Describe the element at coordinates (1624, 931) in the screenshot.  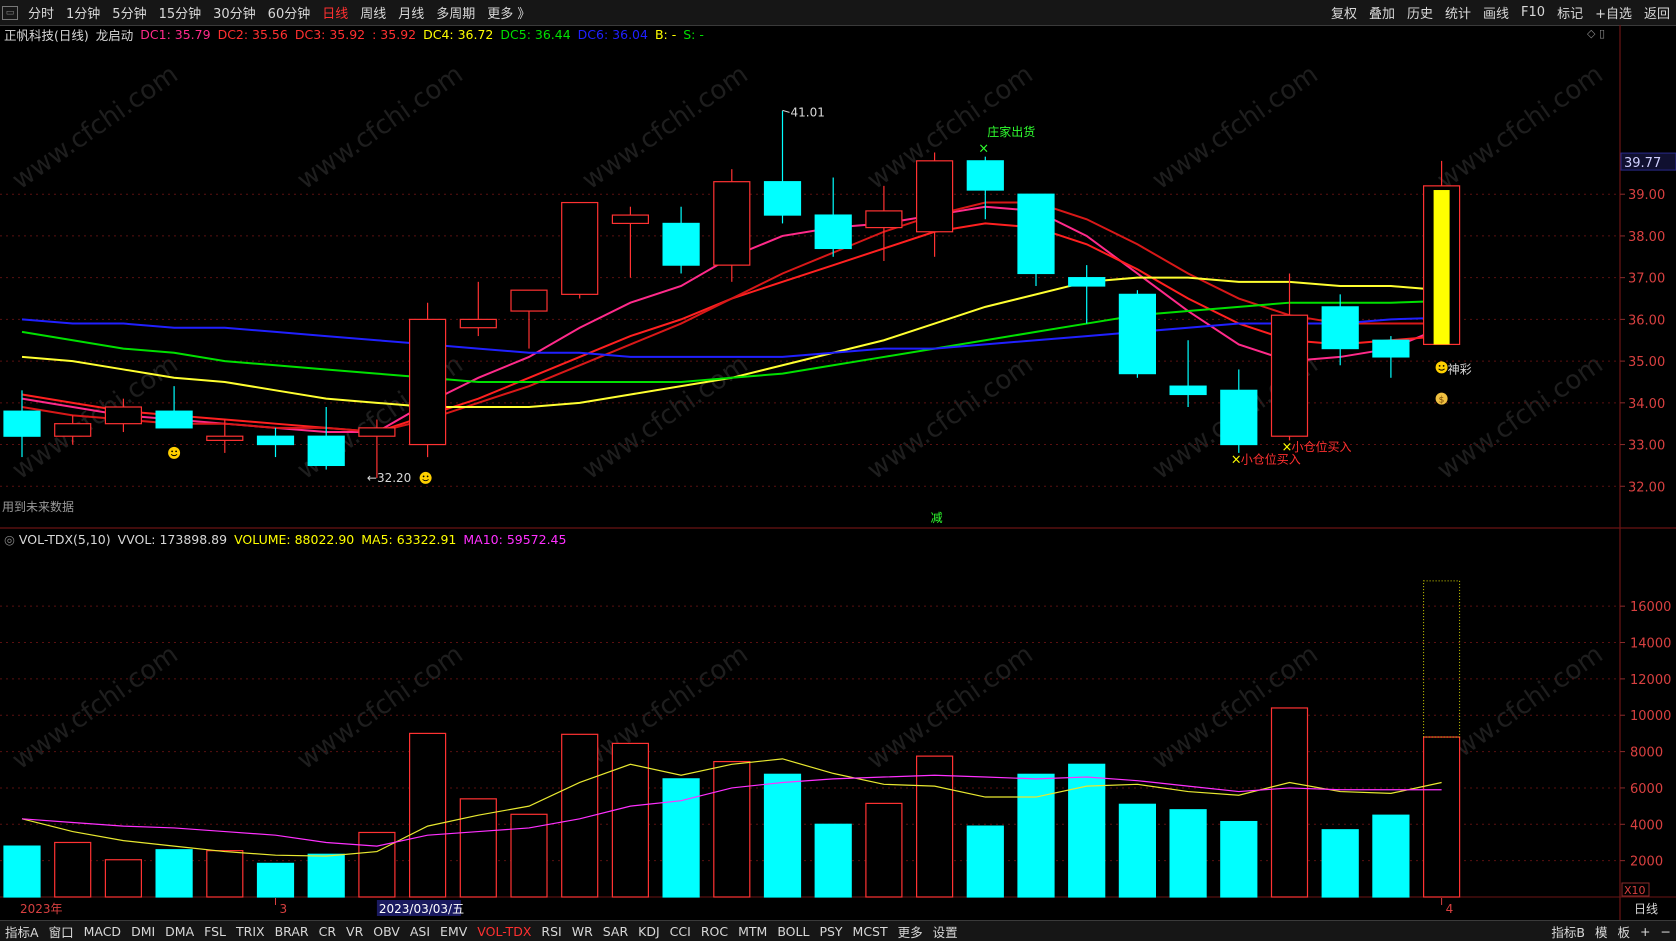
I see `indicator-tab-action: 板` at that location.